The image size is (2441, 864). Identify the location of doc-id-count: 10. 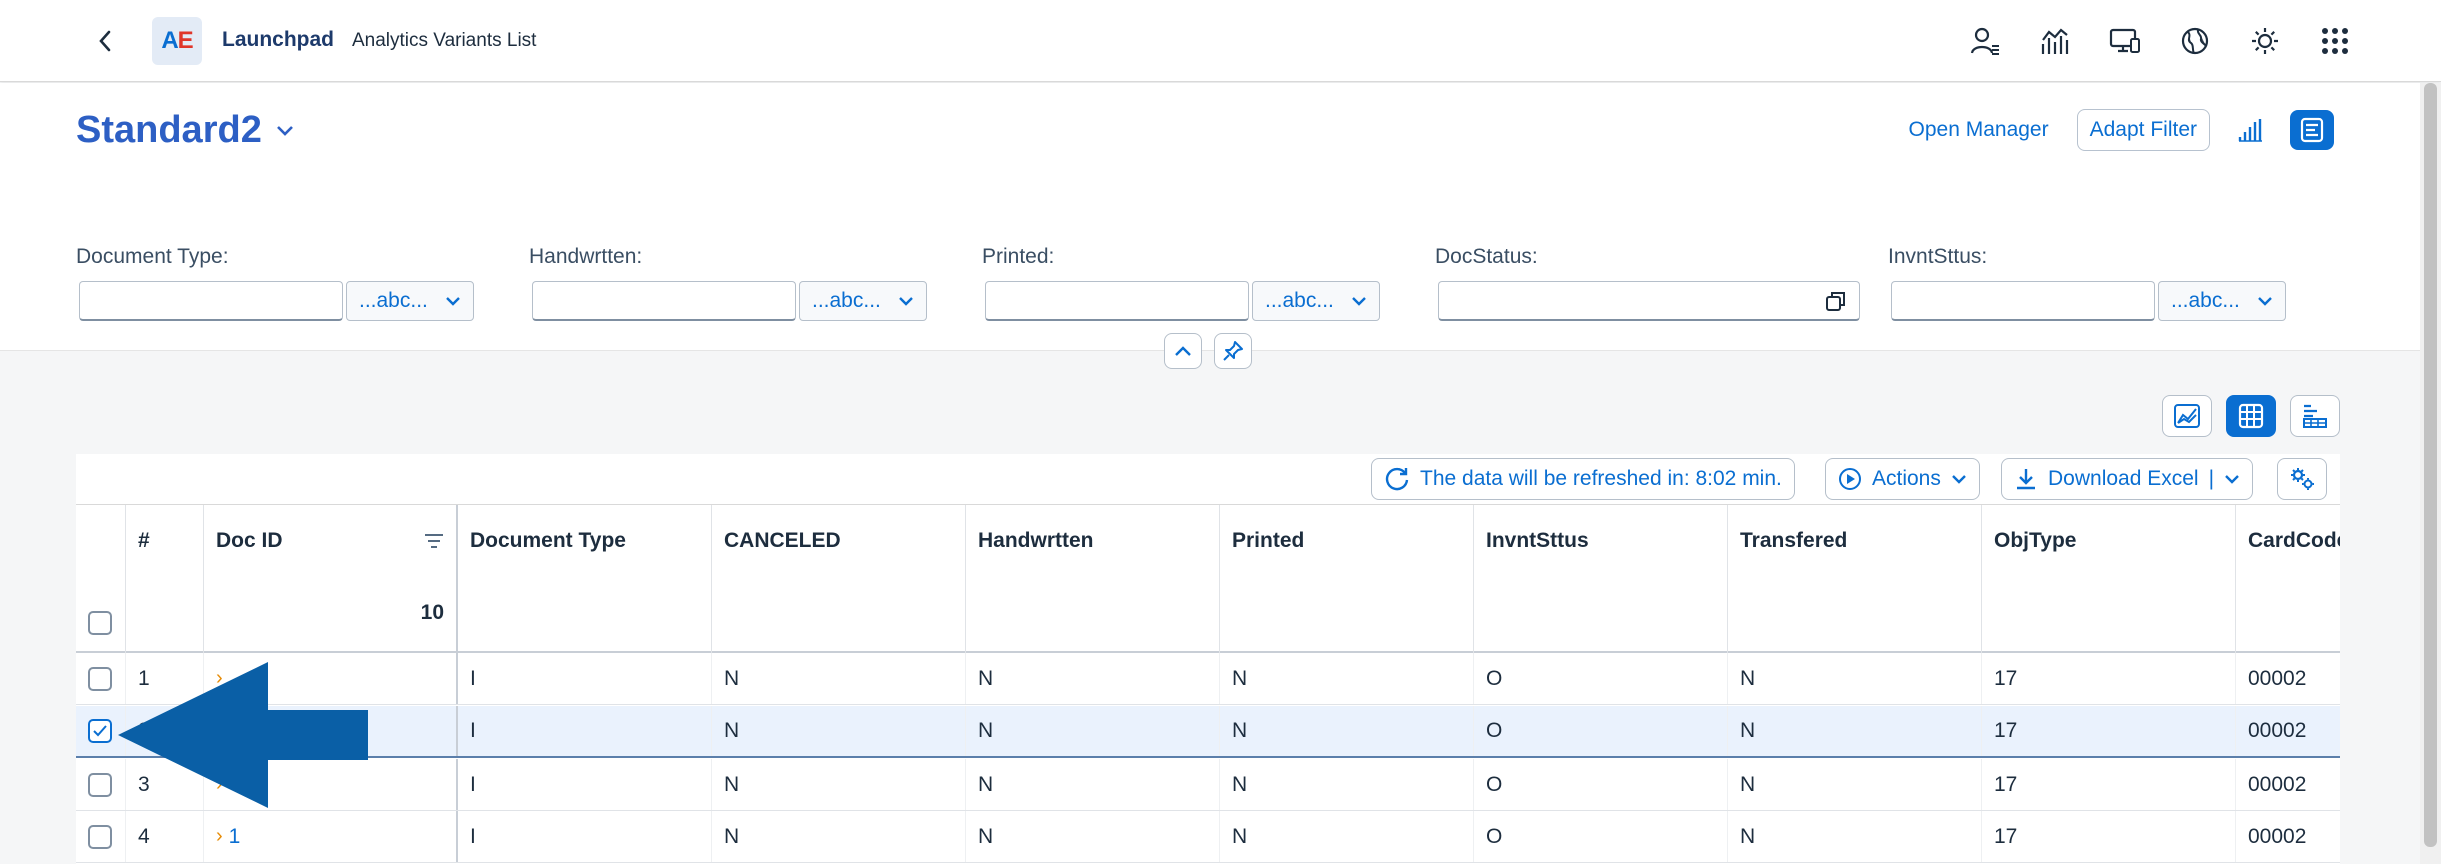
(432, 612).